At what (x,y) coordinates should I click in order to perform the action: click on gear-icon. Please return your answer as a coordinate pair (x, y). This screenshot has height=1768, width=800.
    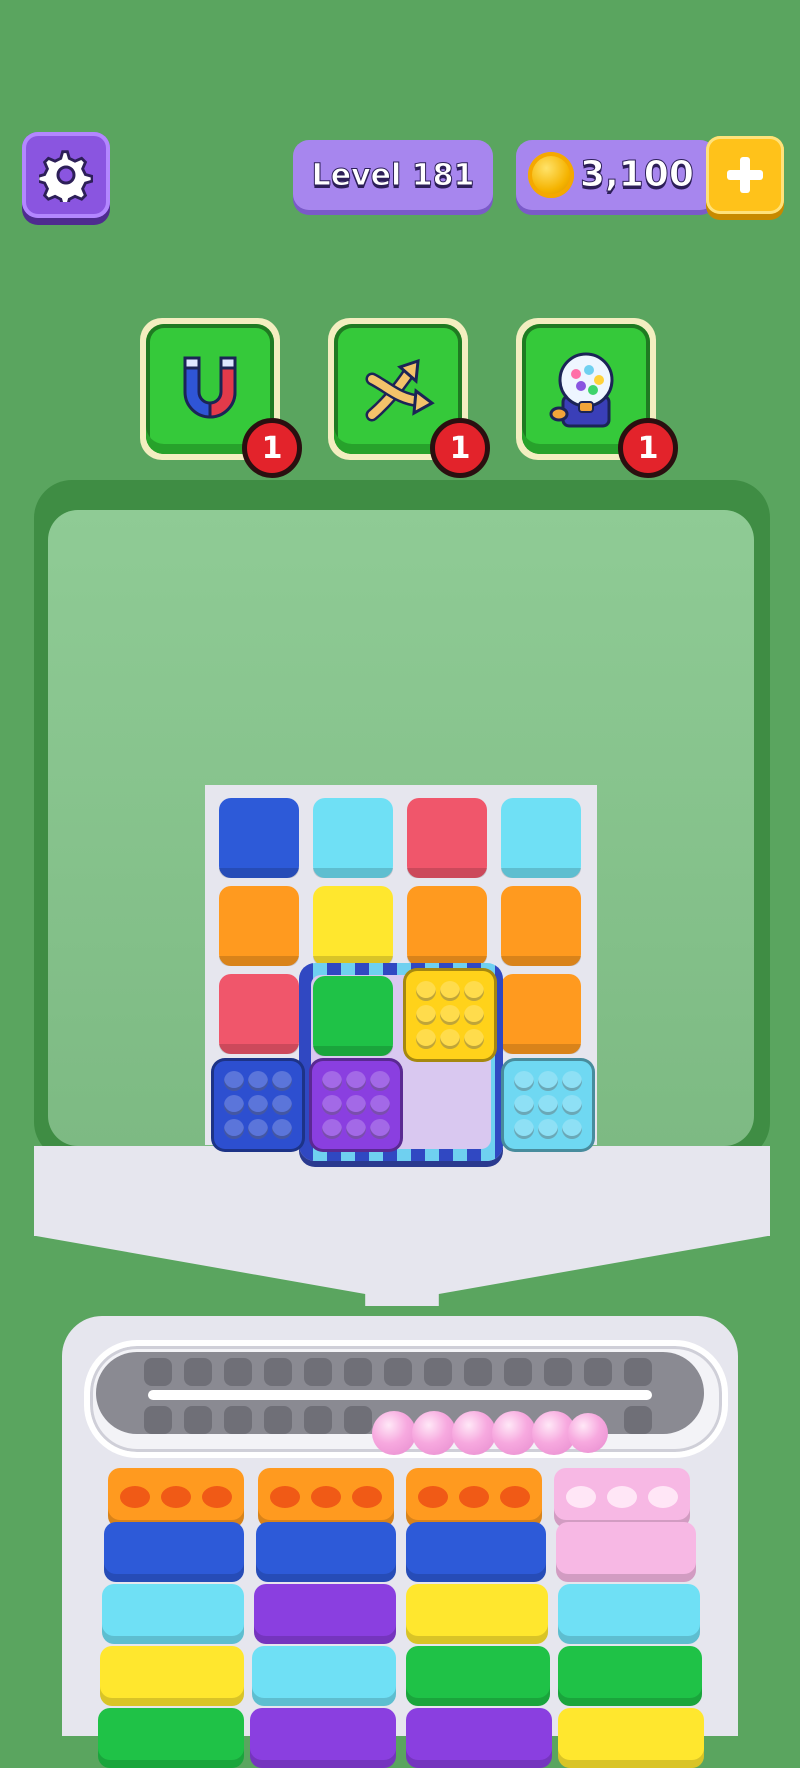
    Looking at the image, I should click on (66, 176).